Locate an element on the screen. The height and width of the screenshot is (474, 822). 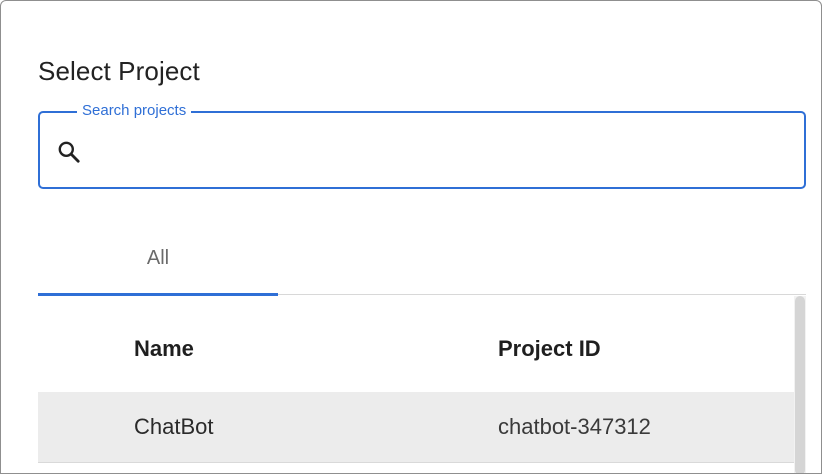
search-icon is located at coordinates (69, 152).